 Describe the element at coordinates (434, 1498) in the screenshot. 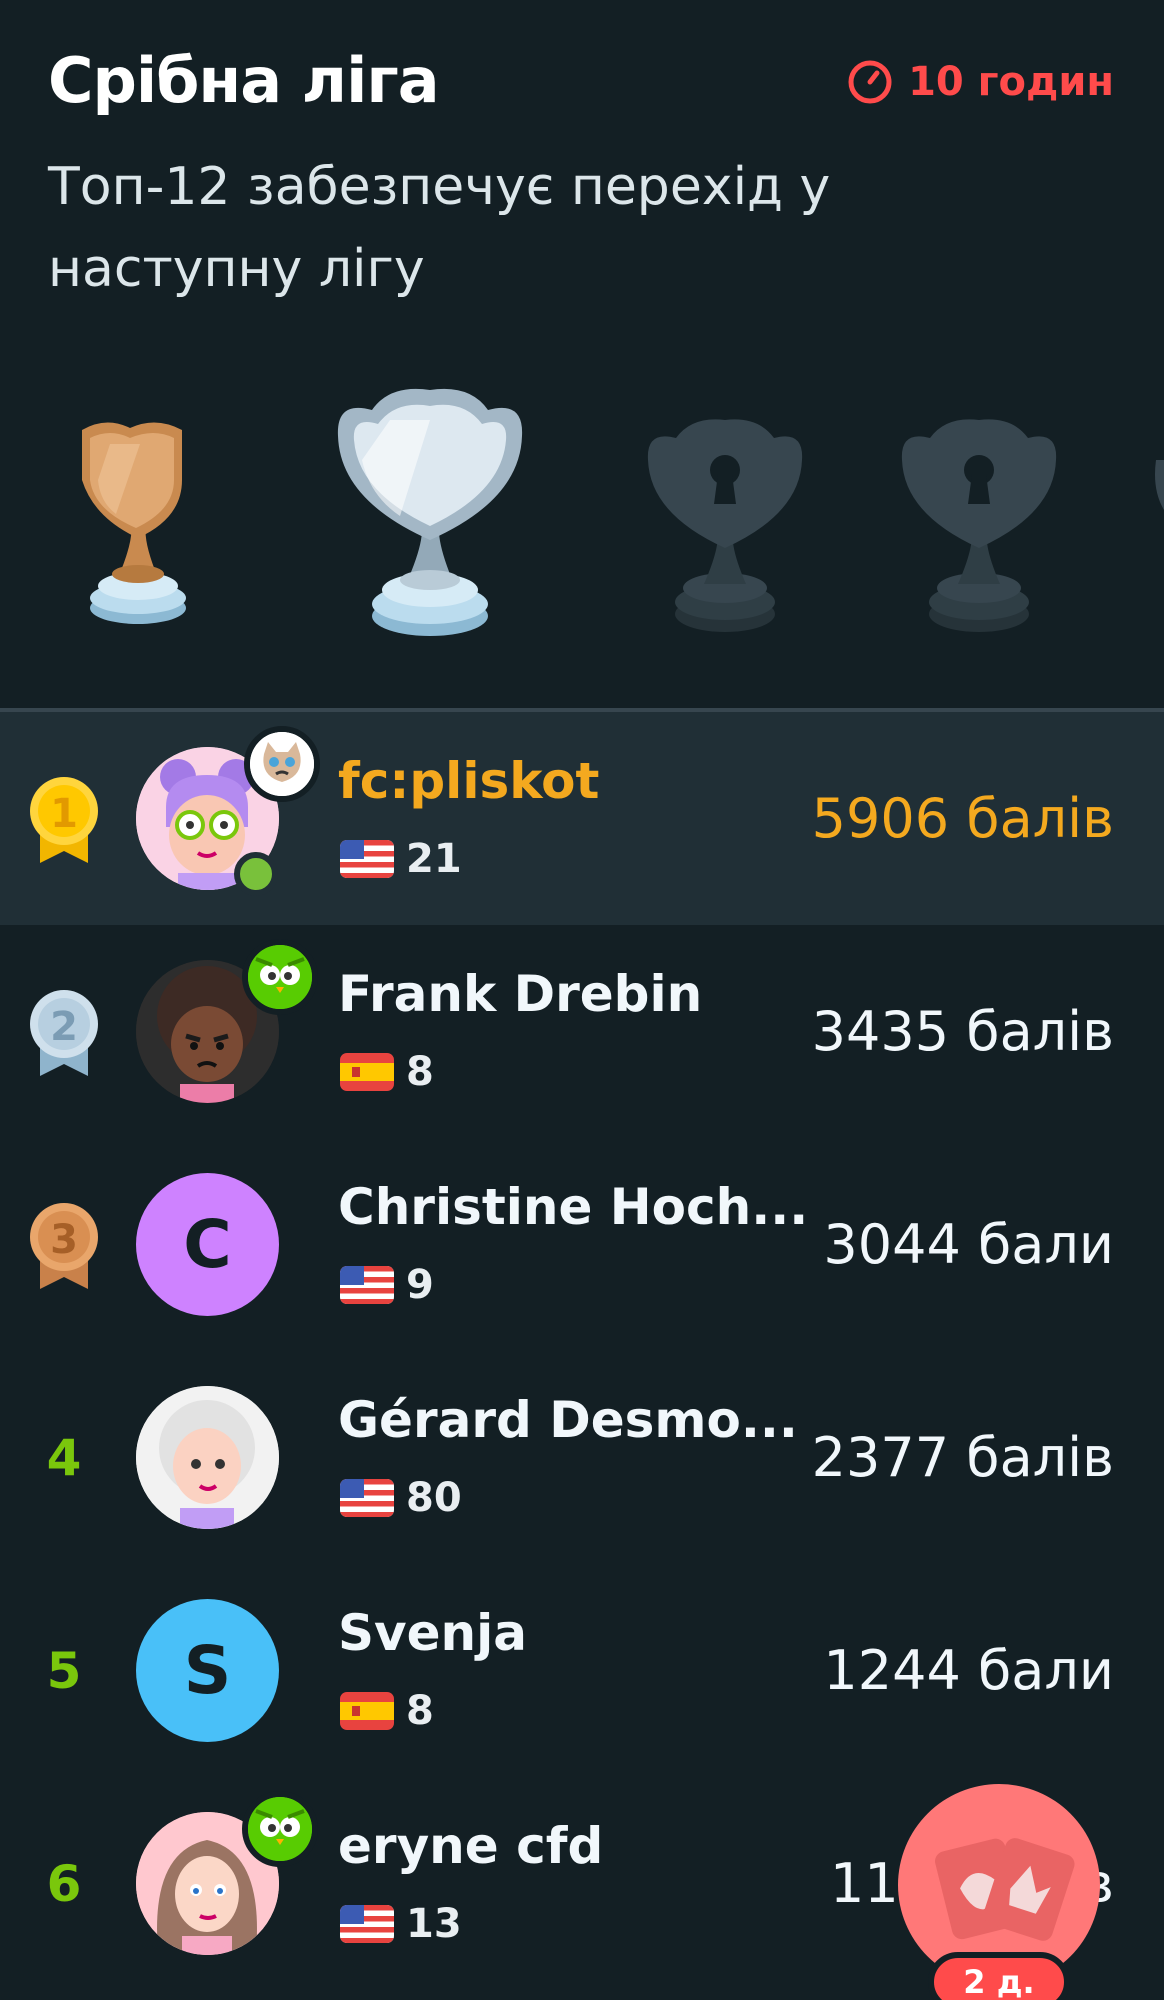

I see `streak-count: 80` at that location.